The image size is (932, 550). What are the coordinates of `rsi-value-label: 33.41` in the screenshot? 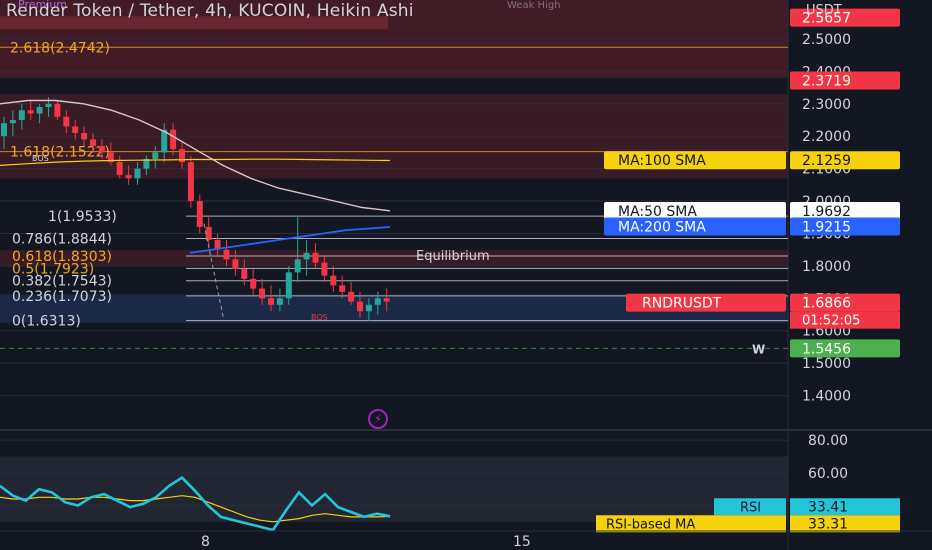 It's located at (828, 507).